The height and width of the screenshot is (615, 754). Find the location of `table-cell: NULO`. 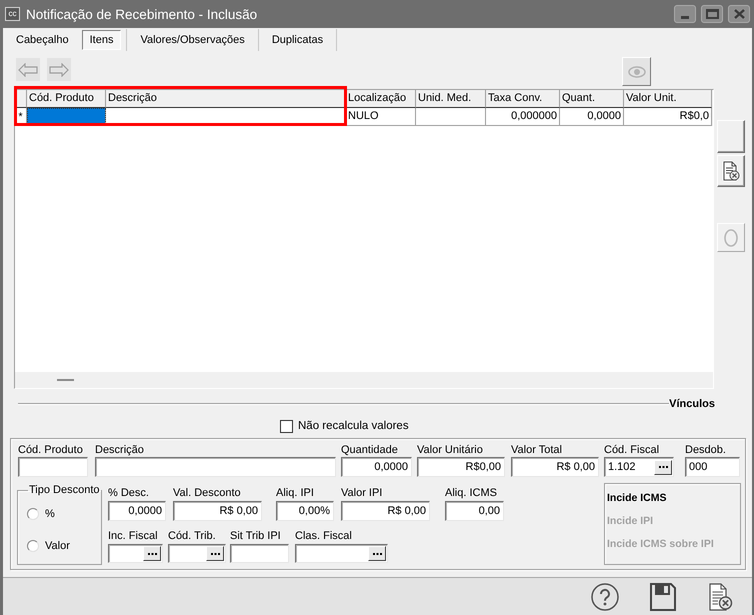

table-cell: NULO is located at coordinates (381, 117).